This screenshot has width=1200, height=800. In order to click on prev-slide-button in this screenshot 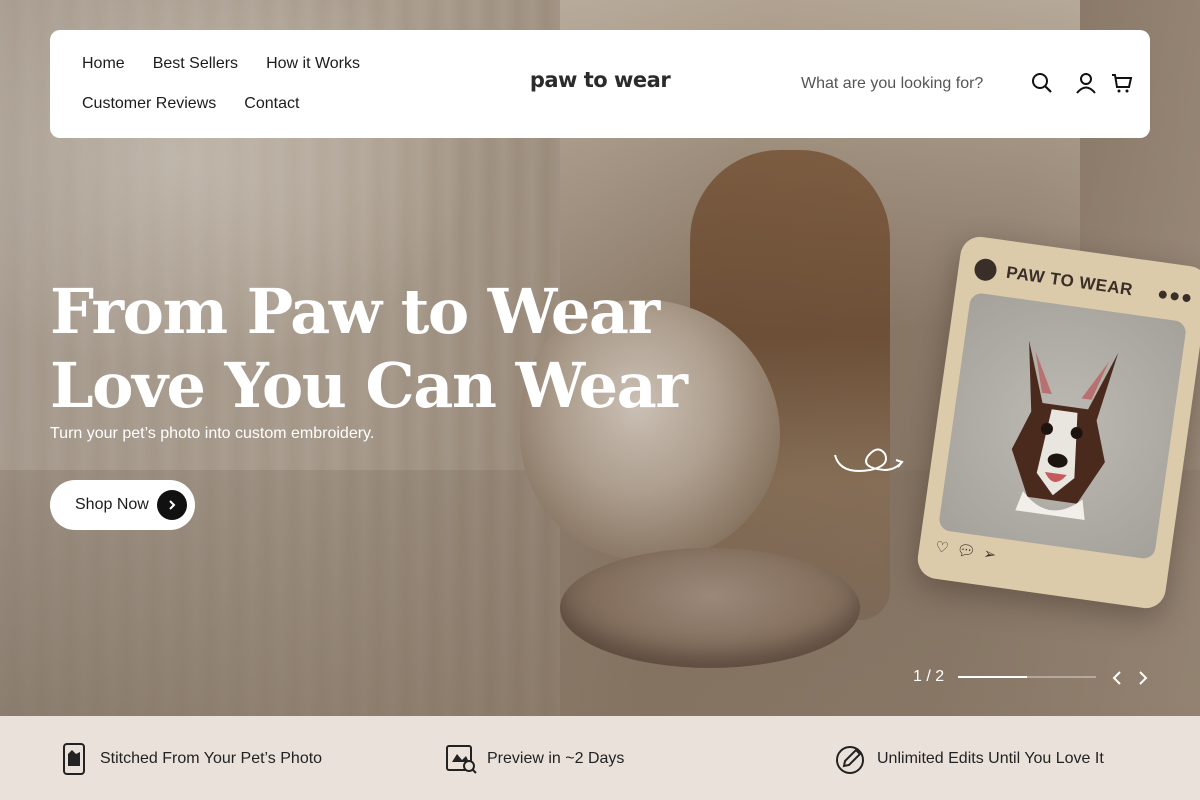, I will do `click(1118, 678)`.